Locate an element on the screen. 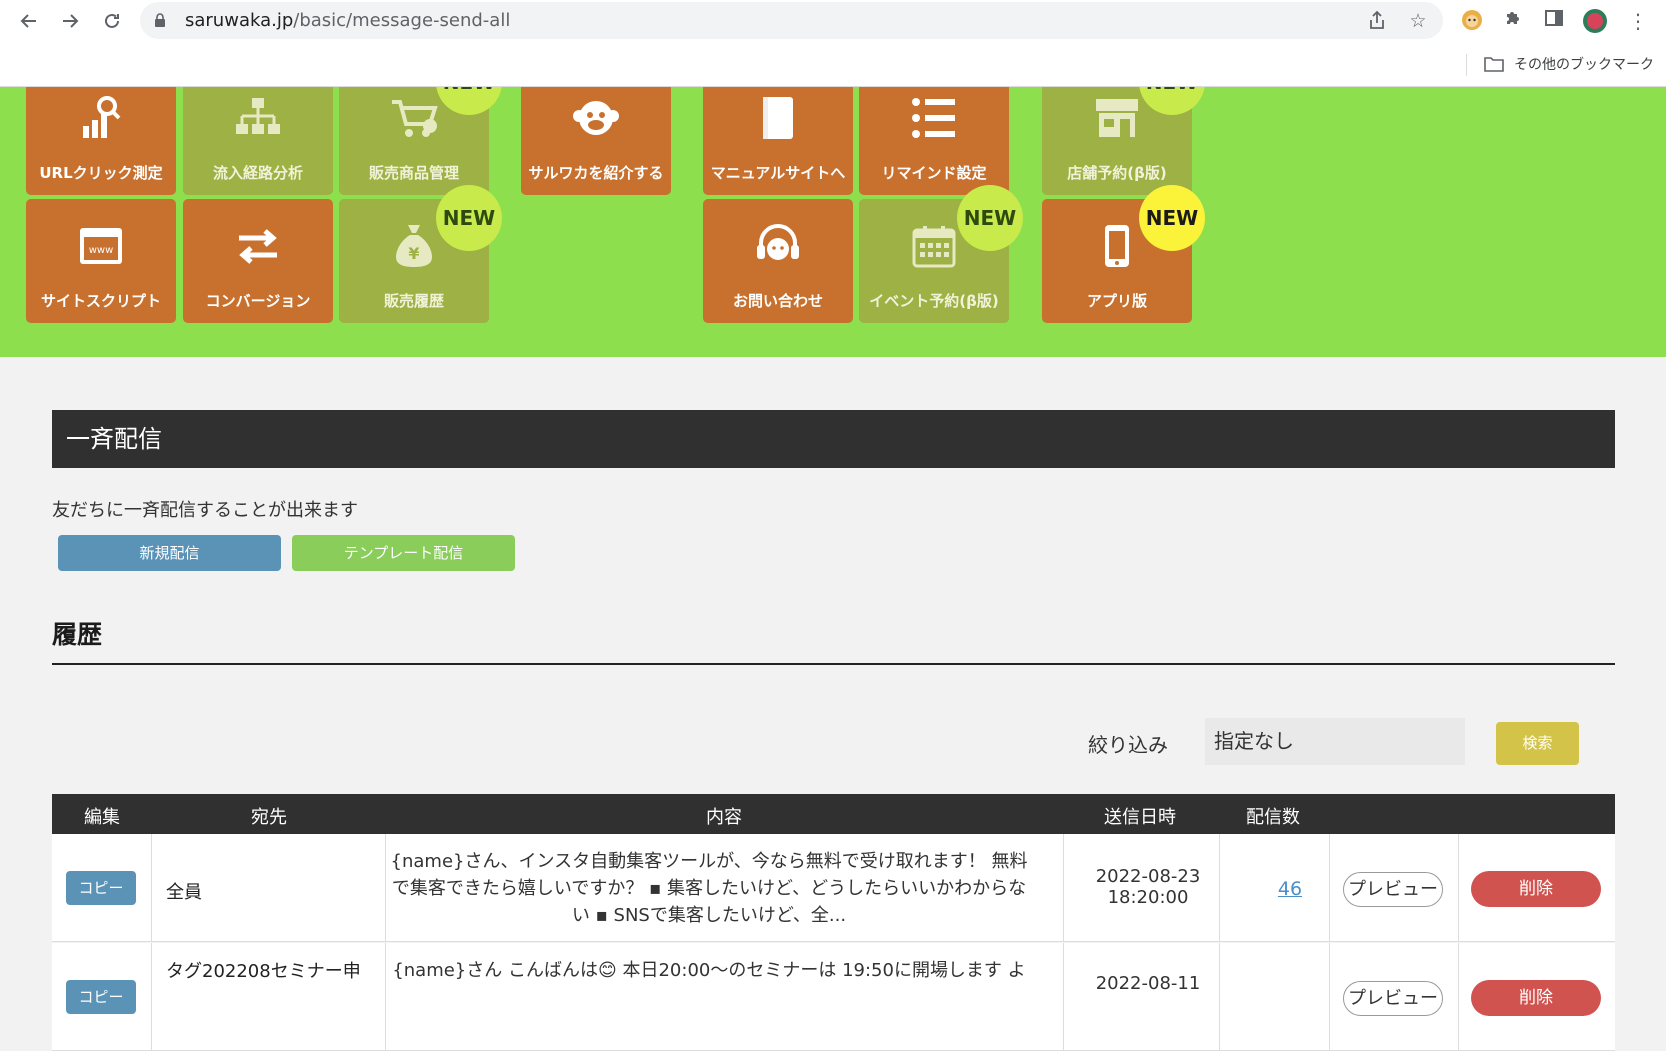 This screenshot has height=1051, width=1666. page-description: 友だちに一斉配信することが出来ます is located at coordinates (205, 510).